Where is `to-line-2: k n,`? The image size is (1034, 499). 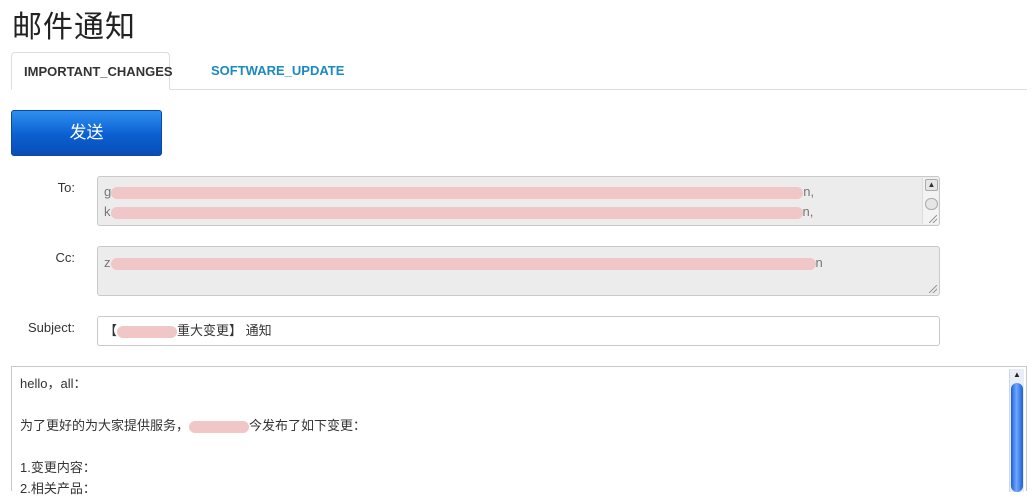 to-line-2: k n, is located at coordinates (459, 211).